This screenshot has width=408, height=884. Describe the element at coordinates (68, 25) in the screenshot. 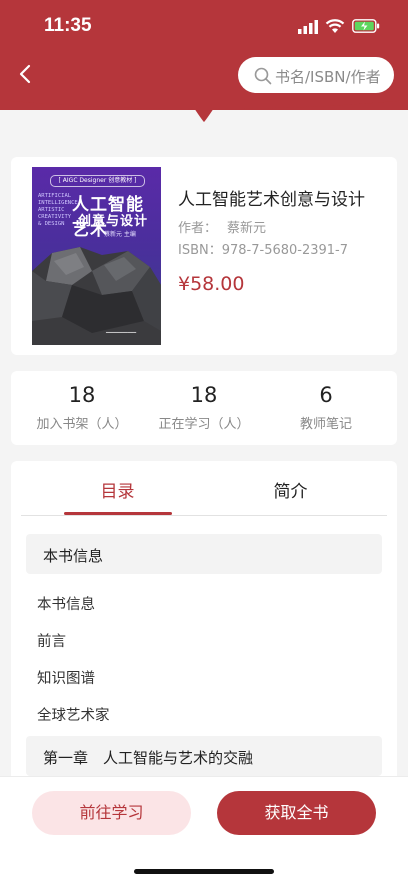

I see `status-time: 11:35` at that location.